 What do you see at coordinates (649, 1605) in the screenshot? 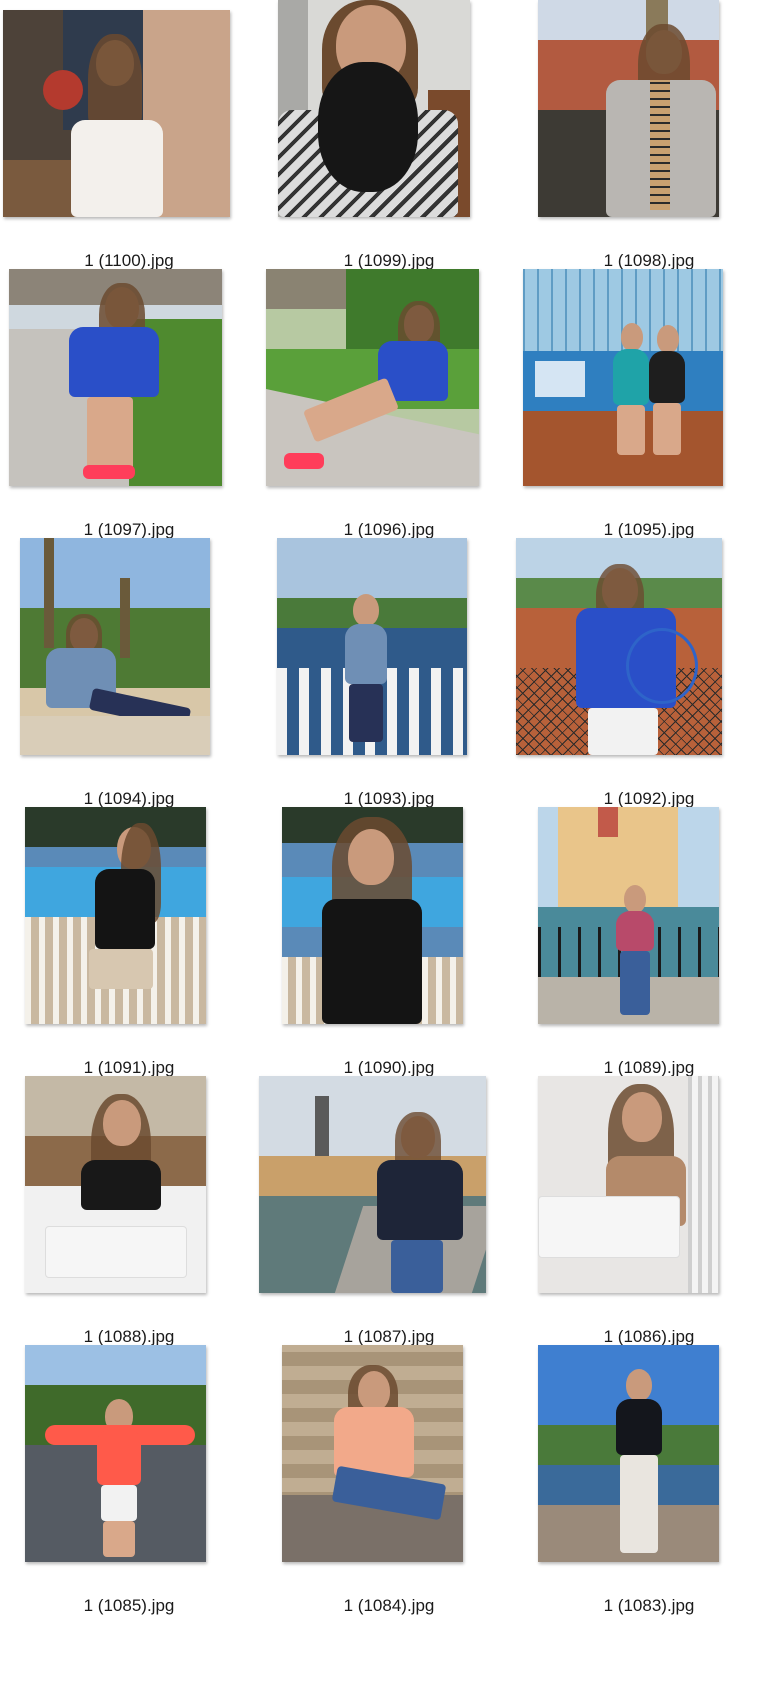
I see `file-name-label: 1 (1083).jpg` at bounding box center [649, 1605].